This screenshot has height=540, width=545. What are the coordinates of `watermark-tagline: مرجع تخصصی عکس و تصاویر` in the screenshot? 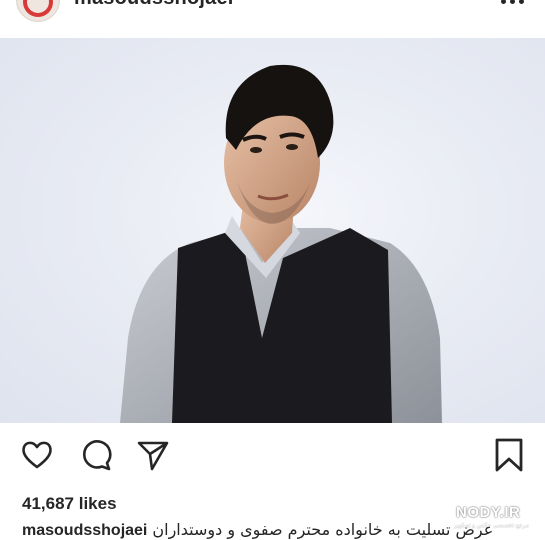 It's located at (492, 526).